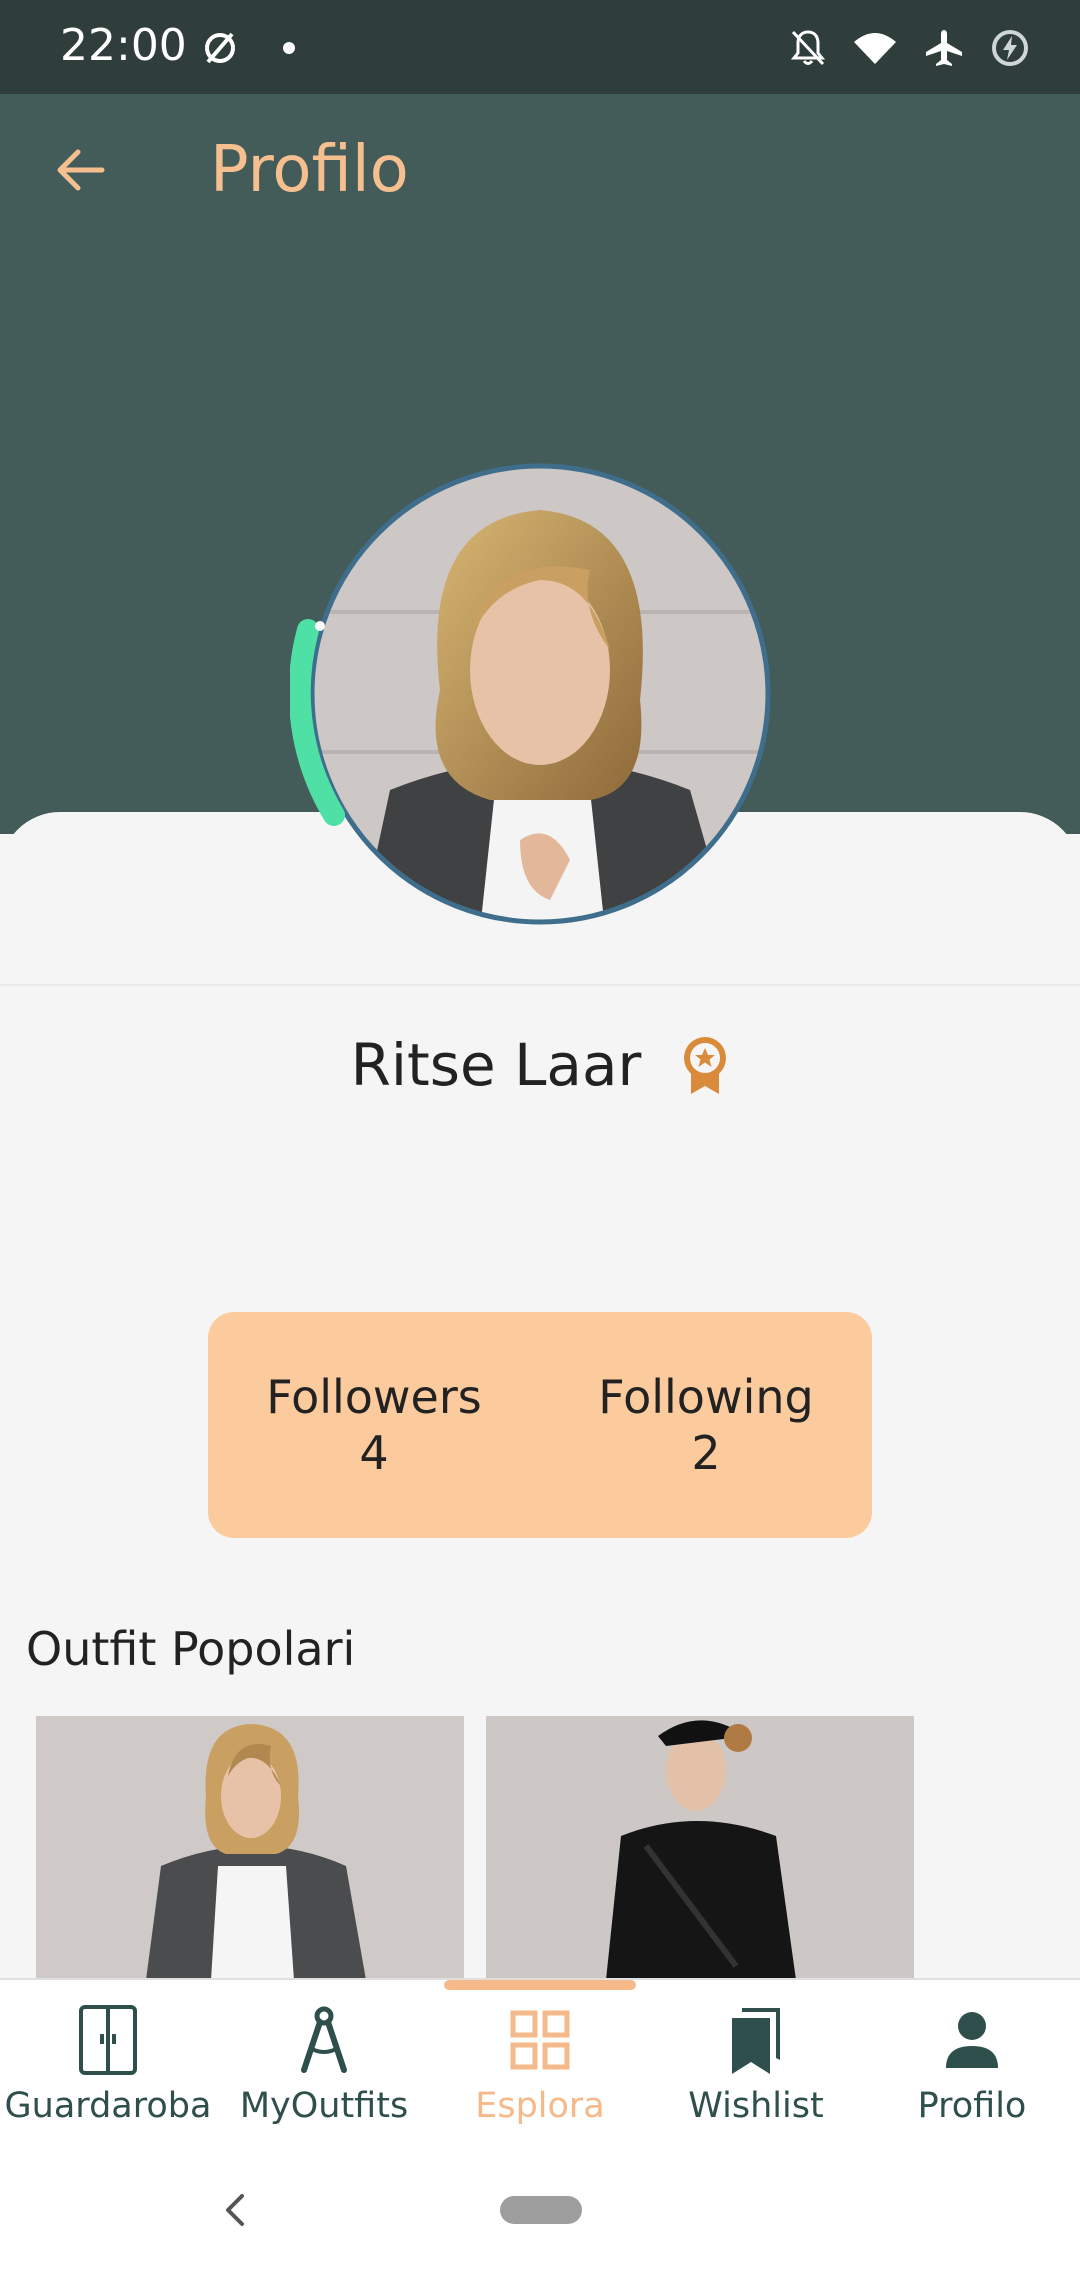 The height and width of the screenshot is (2280, 1080). I want to click on following-label: Following, so click(706, 1397).